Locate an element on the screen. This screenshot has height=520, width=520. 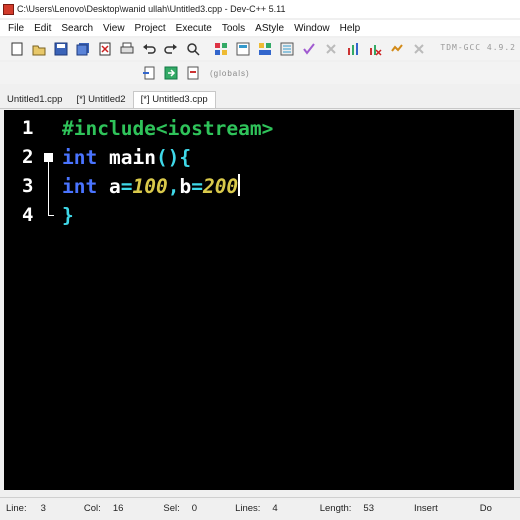
status-insert-mode: Insert is located at coordinates (426, 508).